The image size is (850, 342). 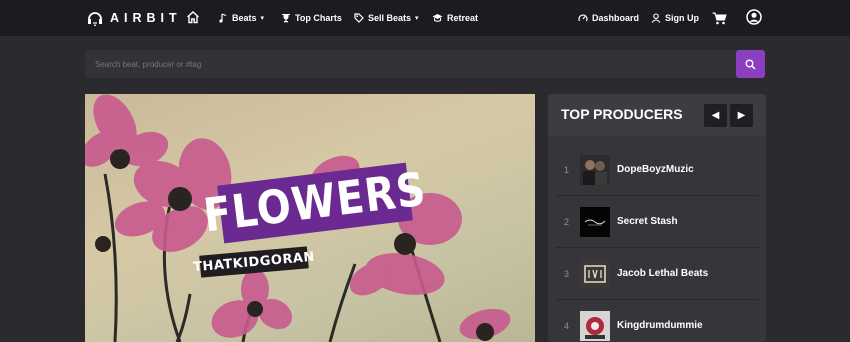 What do you see at coordinates (390, 18) in the screenshot?
I see `nav-sell-beats-label: Sell Beats` at bounding box center [390, 18].